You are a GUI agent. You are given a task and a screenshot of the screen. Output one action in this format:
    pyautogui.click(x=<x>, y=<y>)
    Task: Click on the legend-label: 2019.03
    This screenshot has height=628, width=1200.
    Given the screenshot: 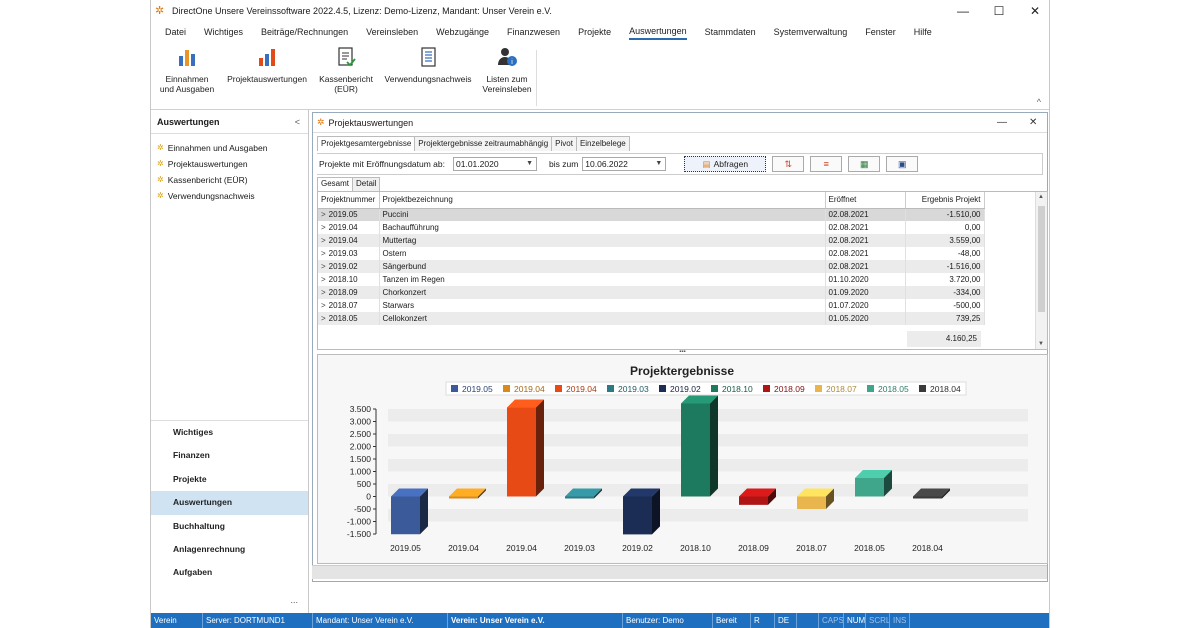 What is the action you would take?
    pyautogui.click(x=633, y=389)
    